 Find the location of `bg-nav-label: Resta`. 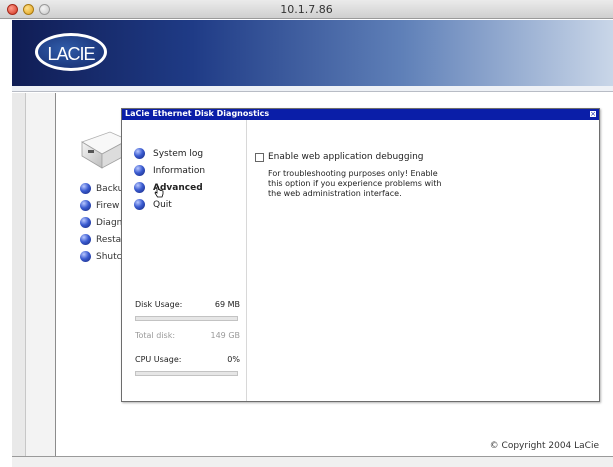

bg-nav-label: Resta is located at coordinates (109, 240).